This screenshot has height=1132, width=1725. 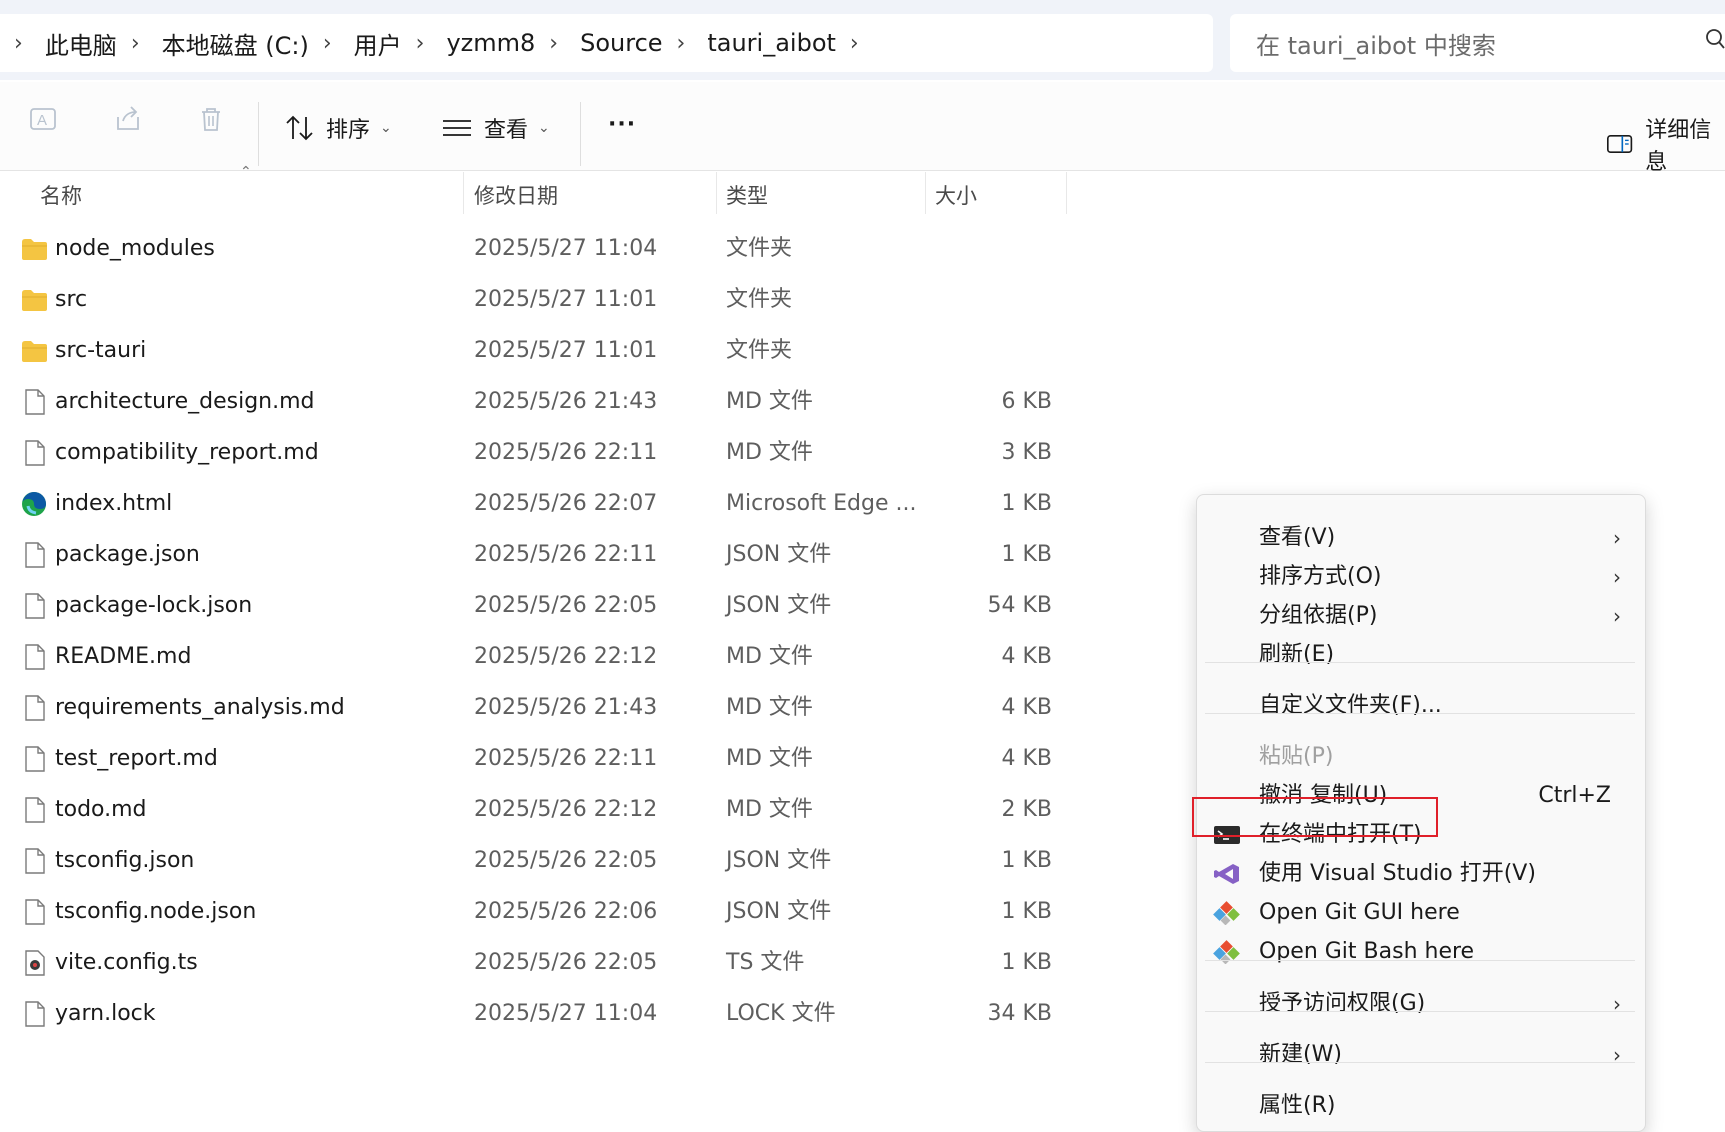 What do you see at coordinates (1376, 45) in the screenshot?
I see `search-placeholder: 在 tauri_aibot 中搜索` at bounding box center [1376, 45].